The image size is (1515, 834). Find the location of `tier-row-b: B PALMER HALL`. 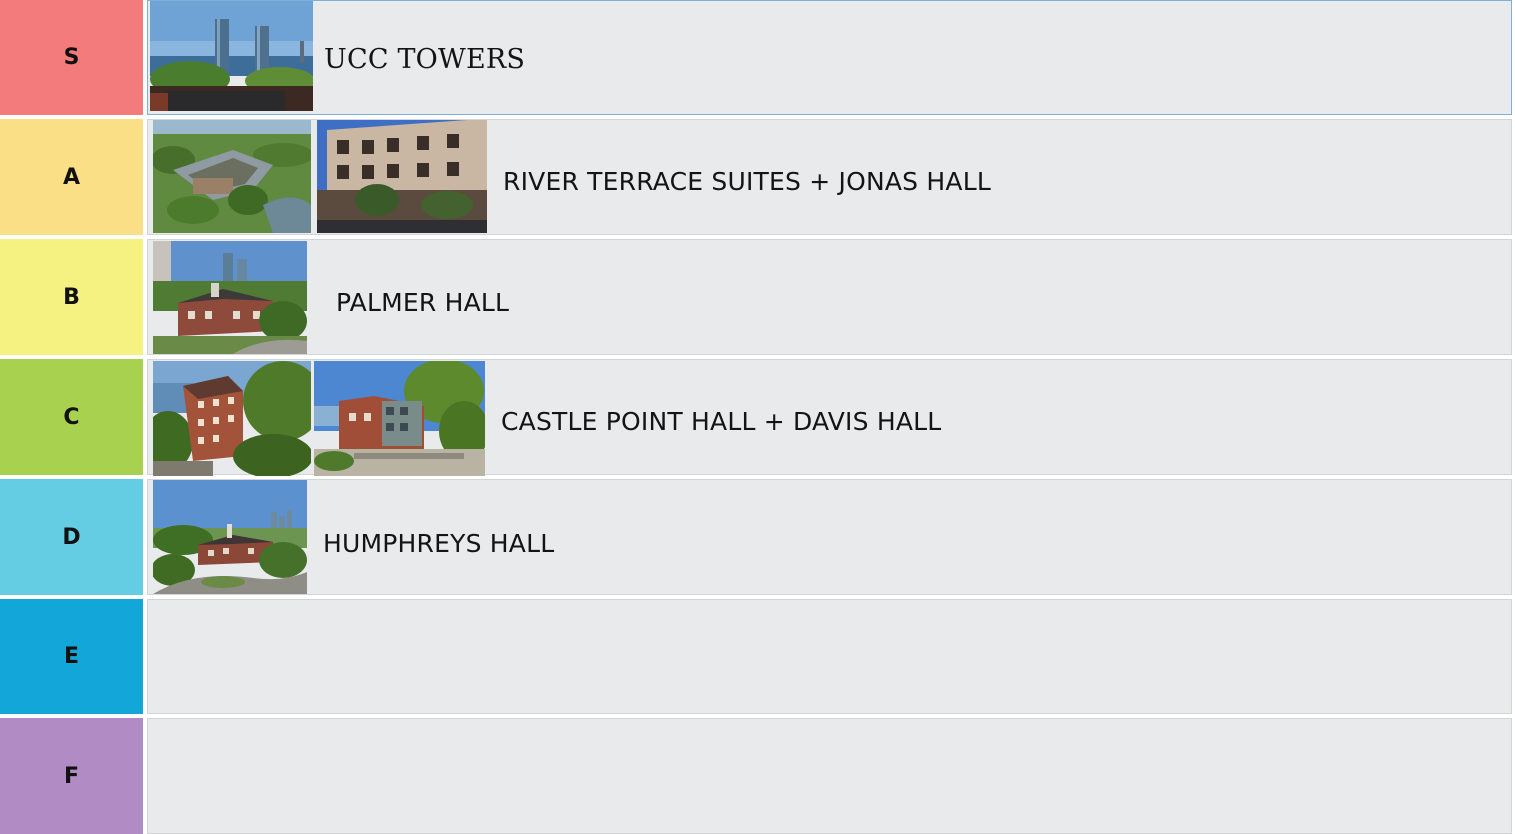

tier-row-b: B PALMER HALL is located at coordinates (757, 297).